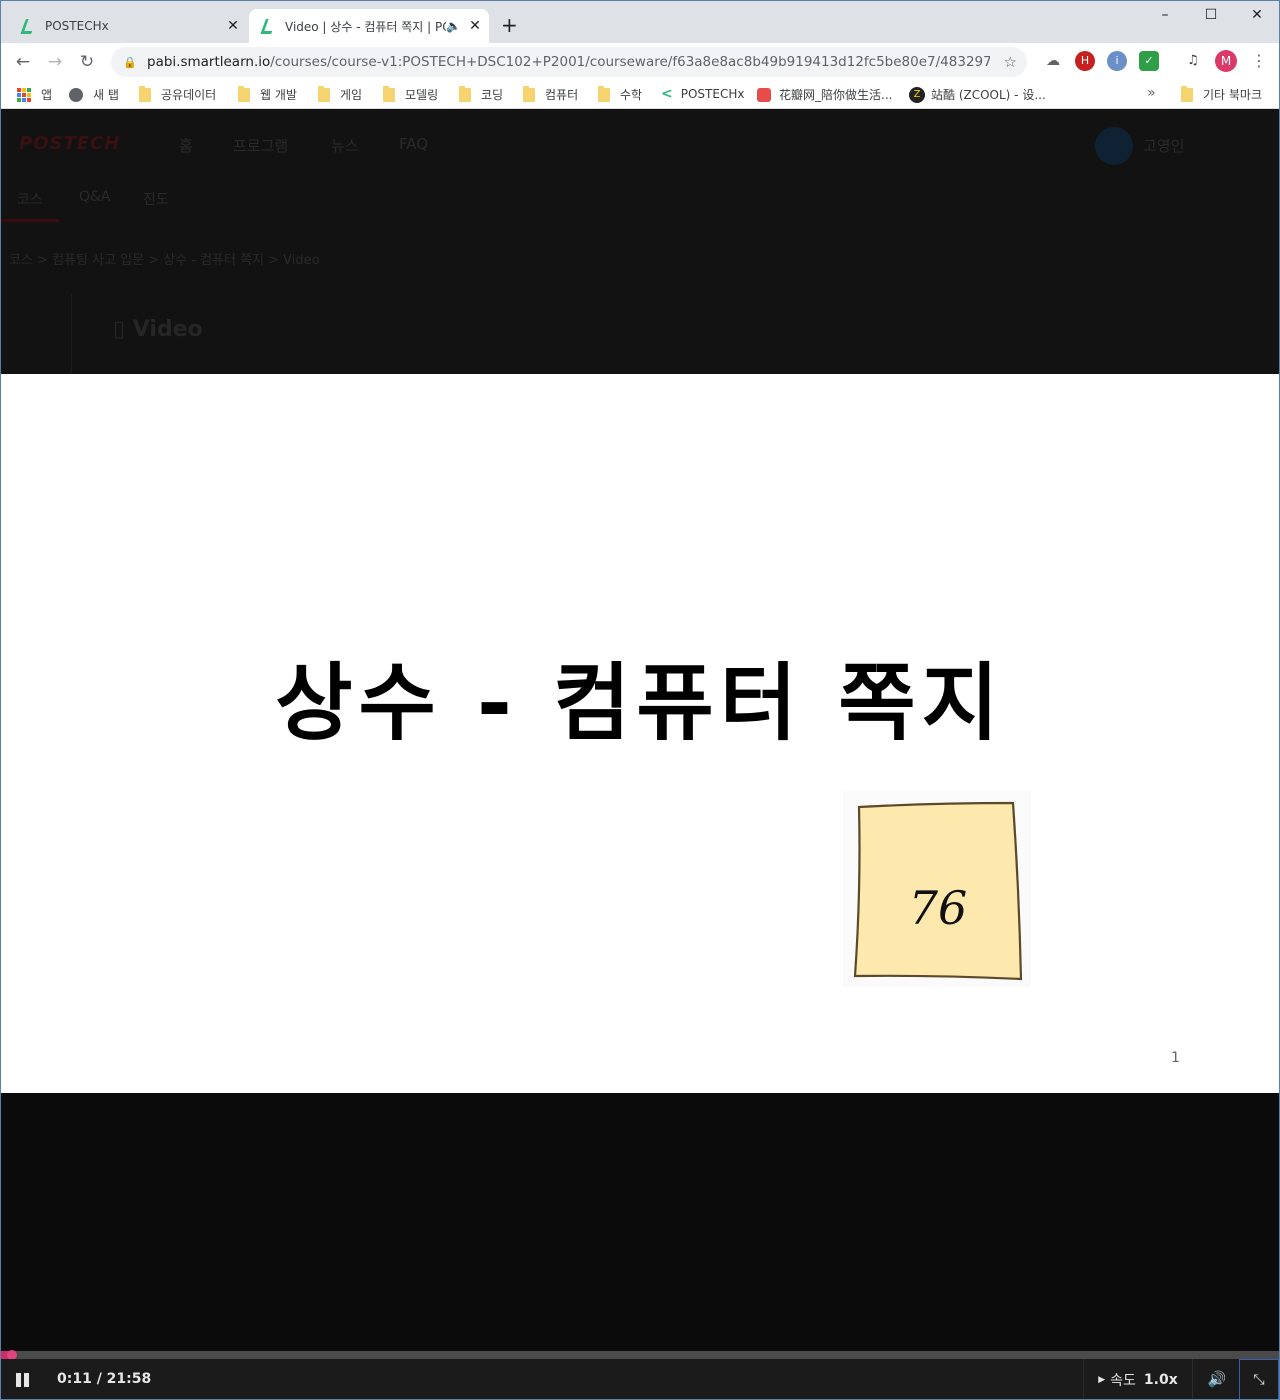 Image resolution: width=1280 pixels, height=1400 pixels. I want to click on tab-course: 코스, so click(30, 200).